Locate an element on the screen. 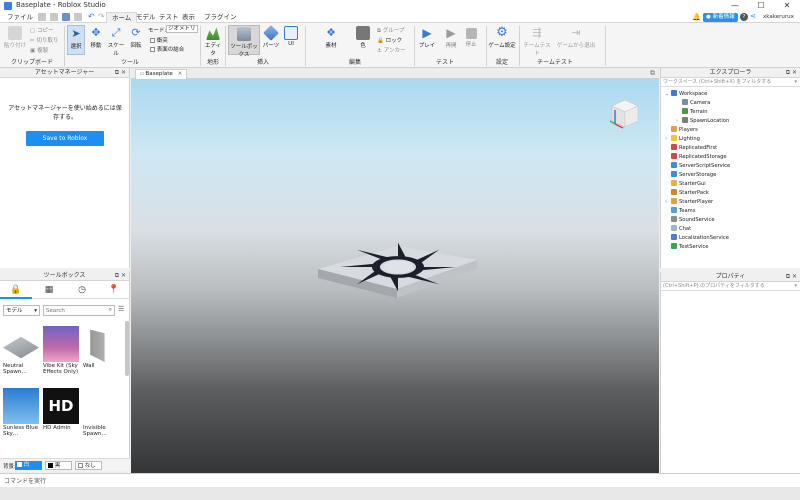 This screenshot has width=800, height=500. username-label: xkakerurux is located at coordinates (778, 17).